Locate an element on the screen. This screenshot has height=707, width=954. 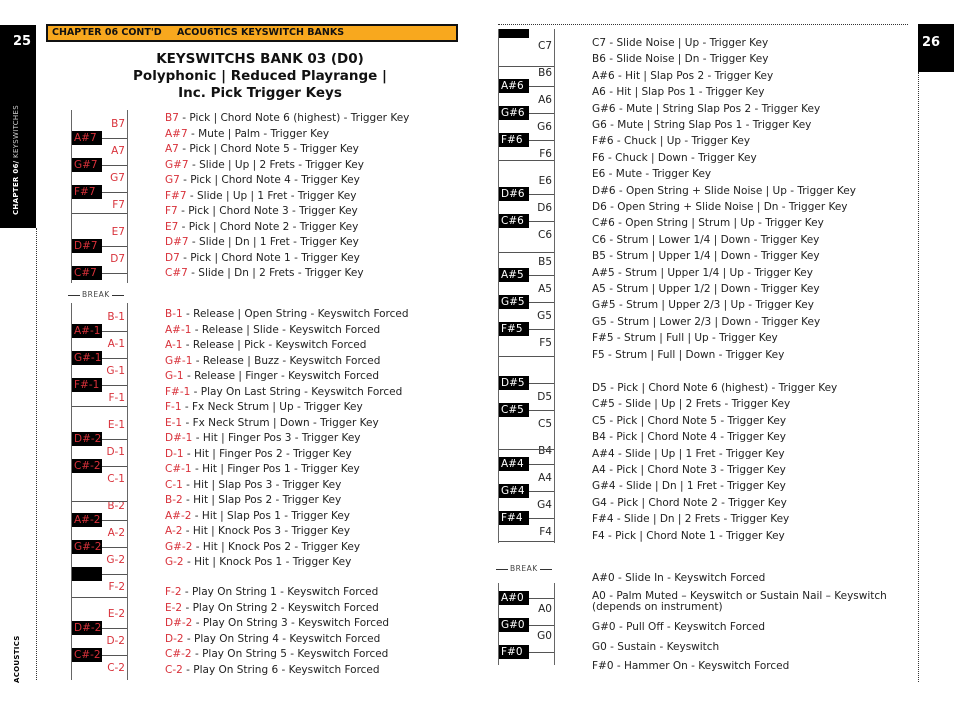
black-key: F#6 is located at coordinates (514, 140).